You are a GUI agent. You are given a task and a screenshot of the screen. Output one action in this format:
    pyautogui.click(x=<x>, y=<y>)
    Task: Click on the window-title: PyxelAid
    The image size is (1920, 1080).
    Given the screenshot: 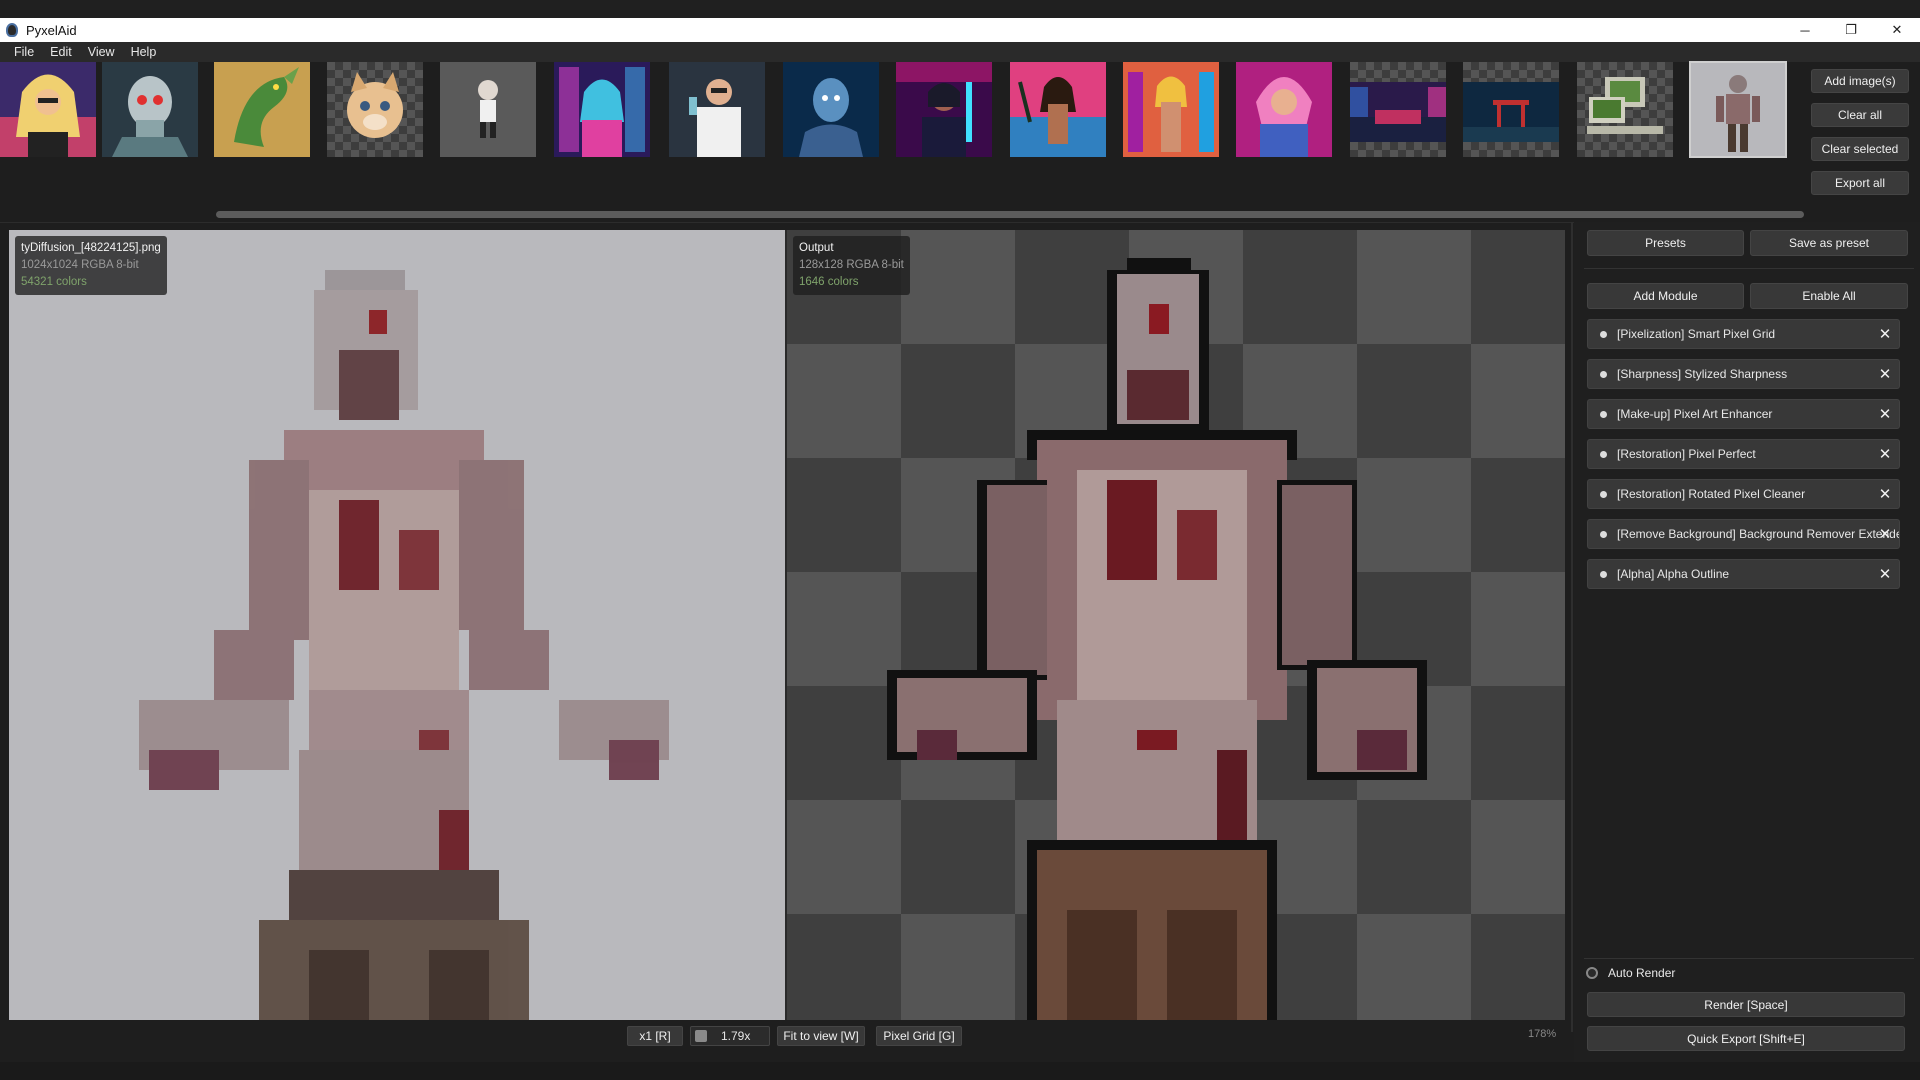 What is the action you would take?
    pyautogui.click(x=51, y=30)
    